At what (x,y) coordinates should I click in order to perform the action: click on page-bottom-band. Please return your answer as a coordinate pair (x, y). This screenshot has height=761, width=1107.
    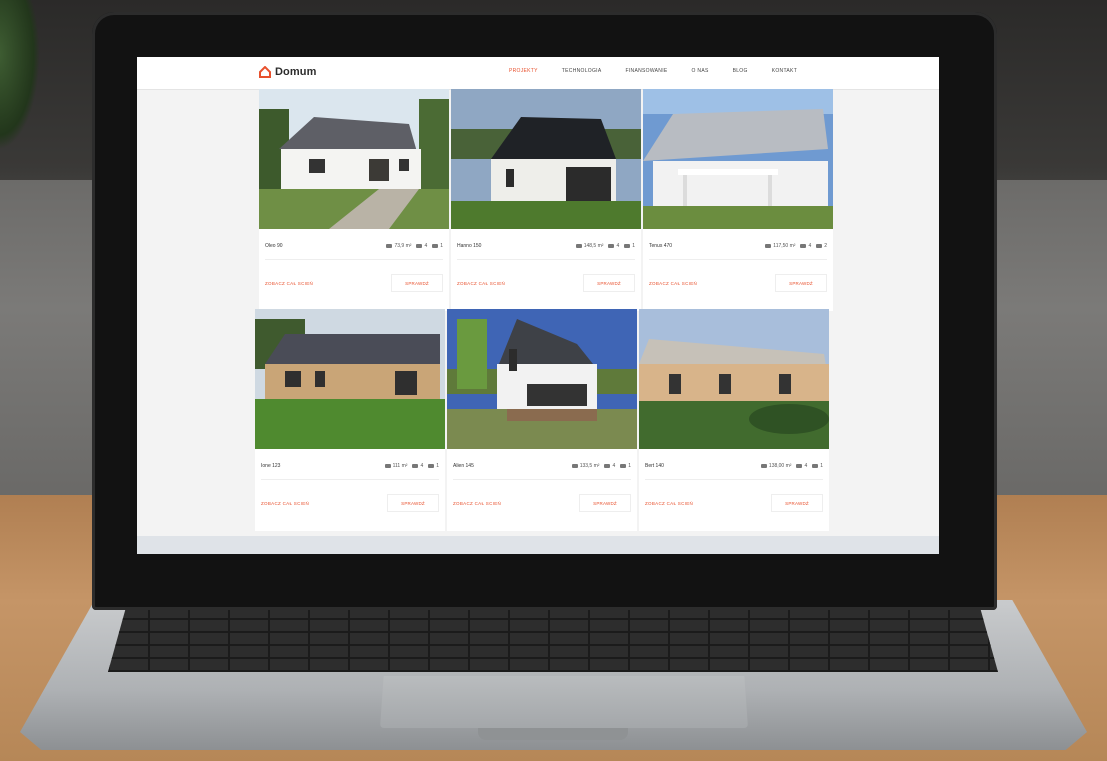
    Looking at the image, I should click on (538, 545).